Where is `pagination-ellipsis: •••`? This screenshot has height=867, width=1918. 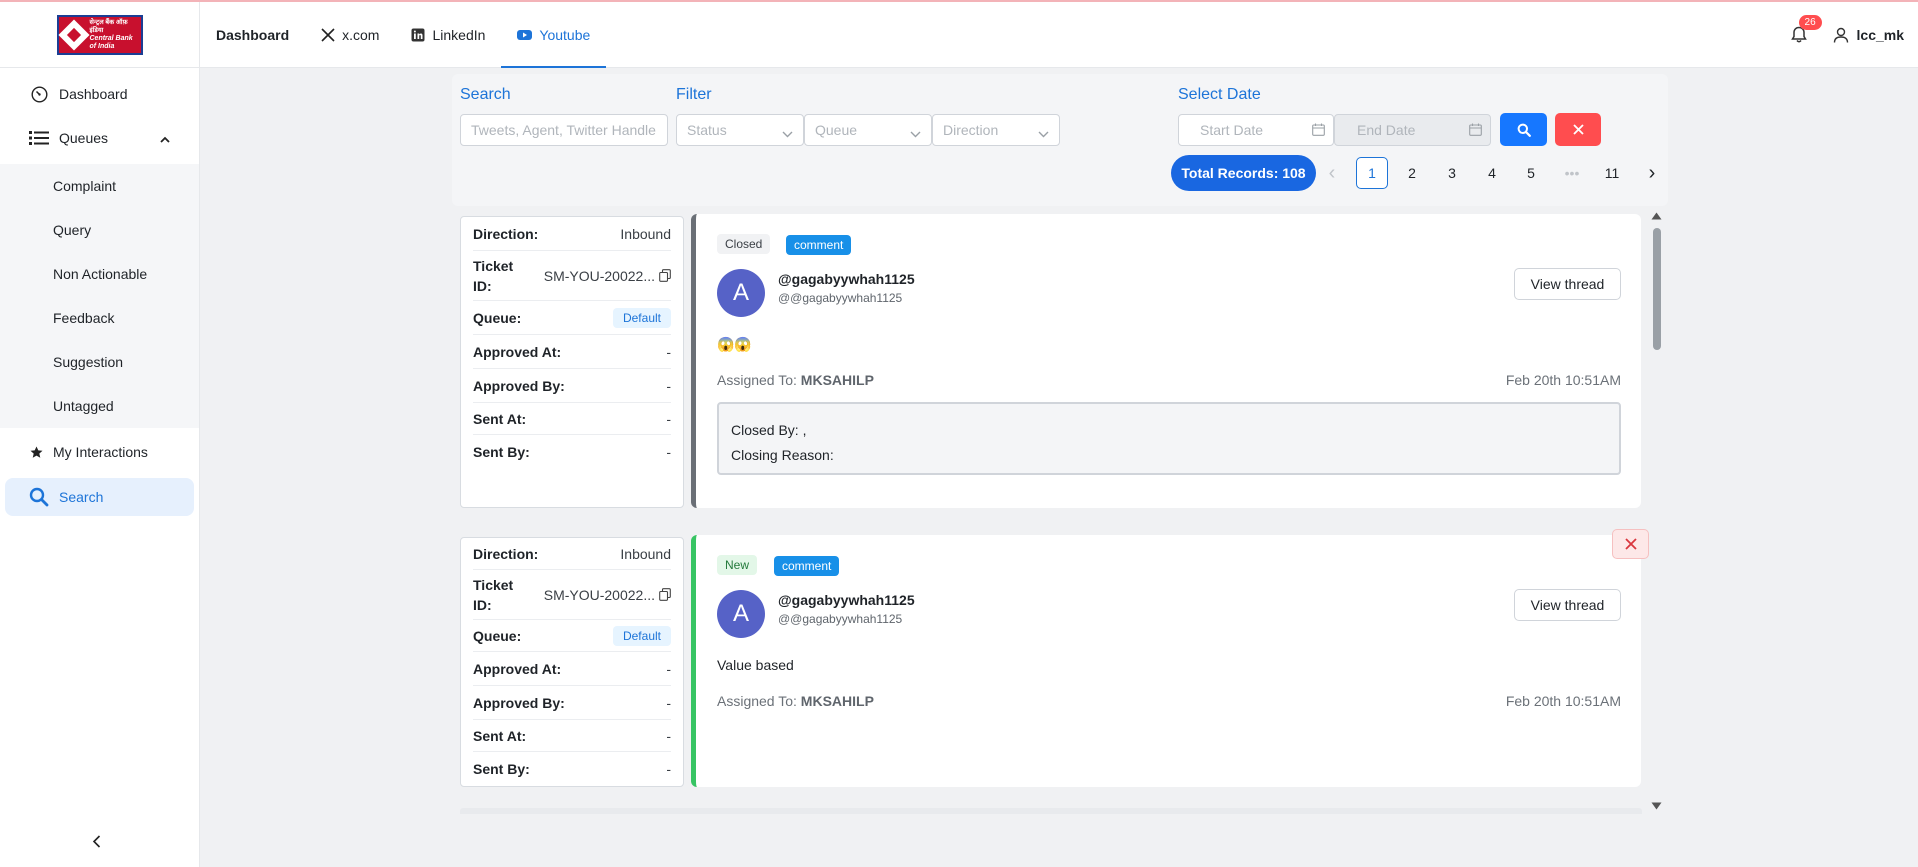 pagination-ellipsis: ••• is located at coordinates (1572, 173).